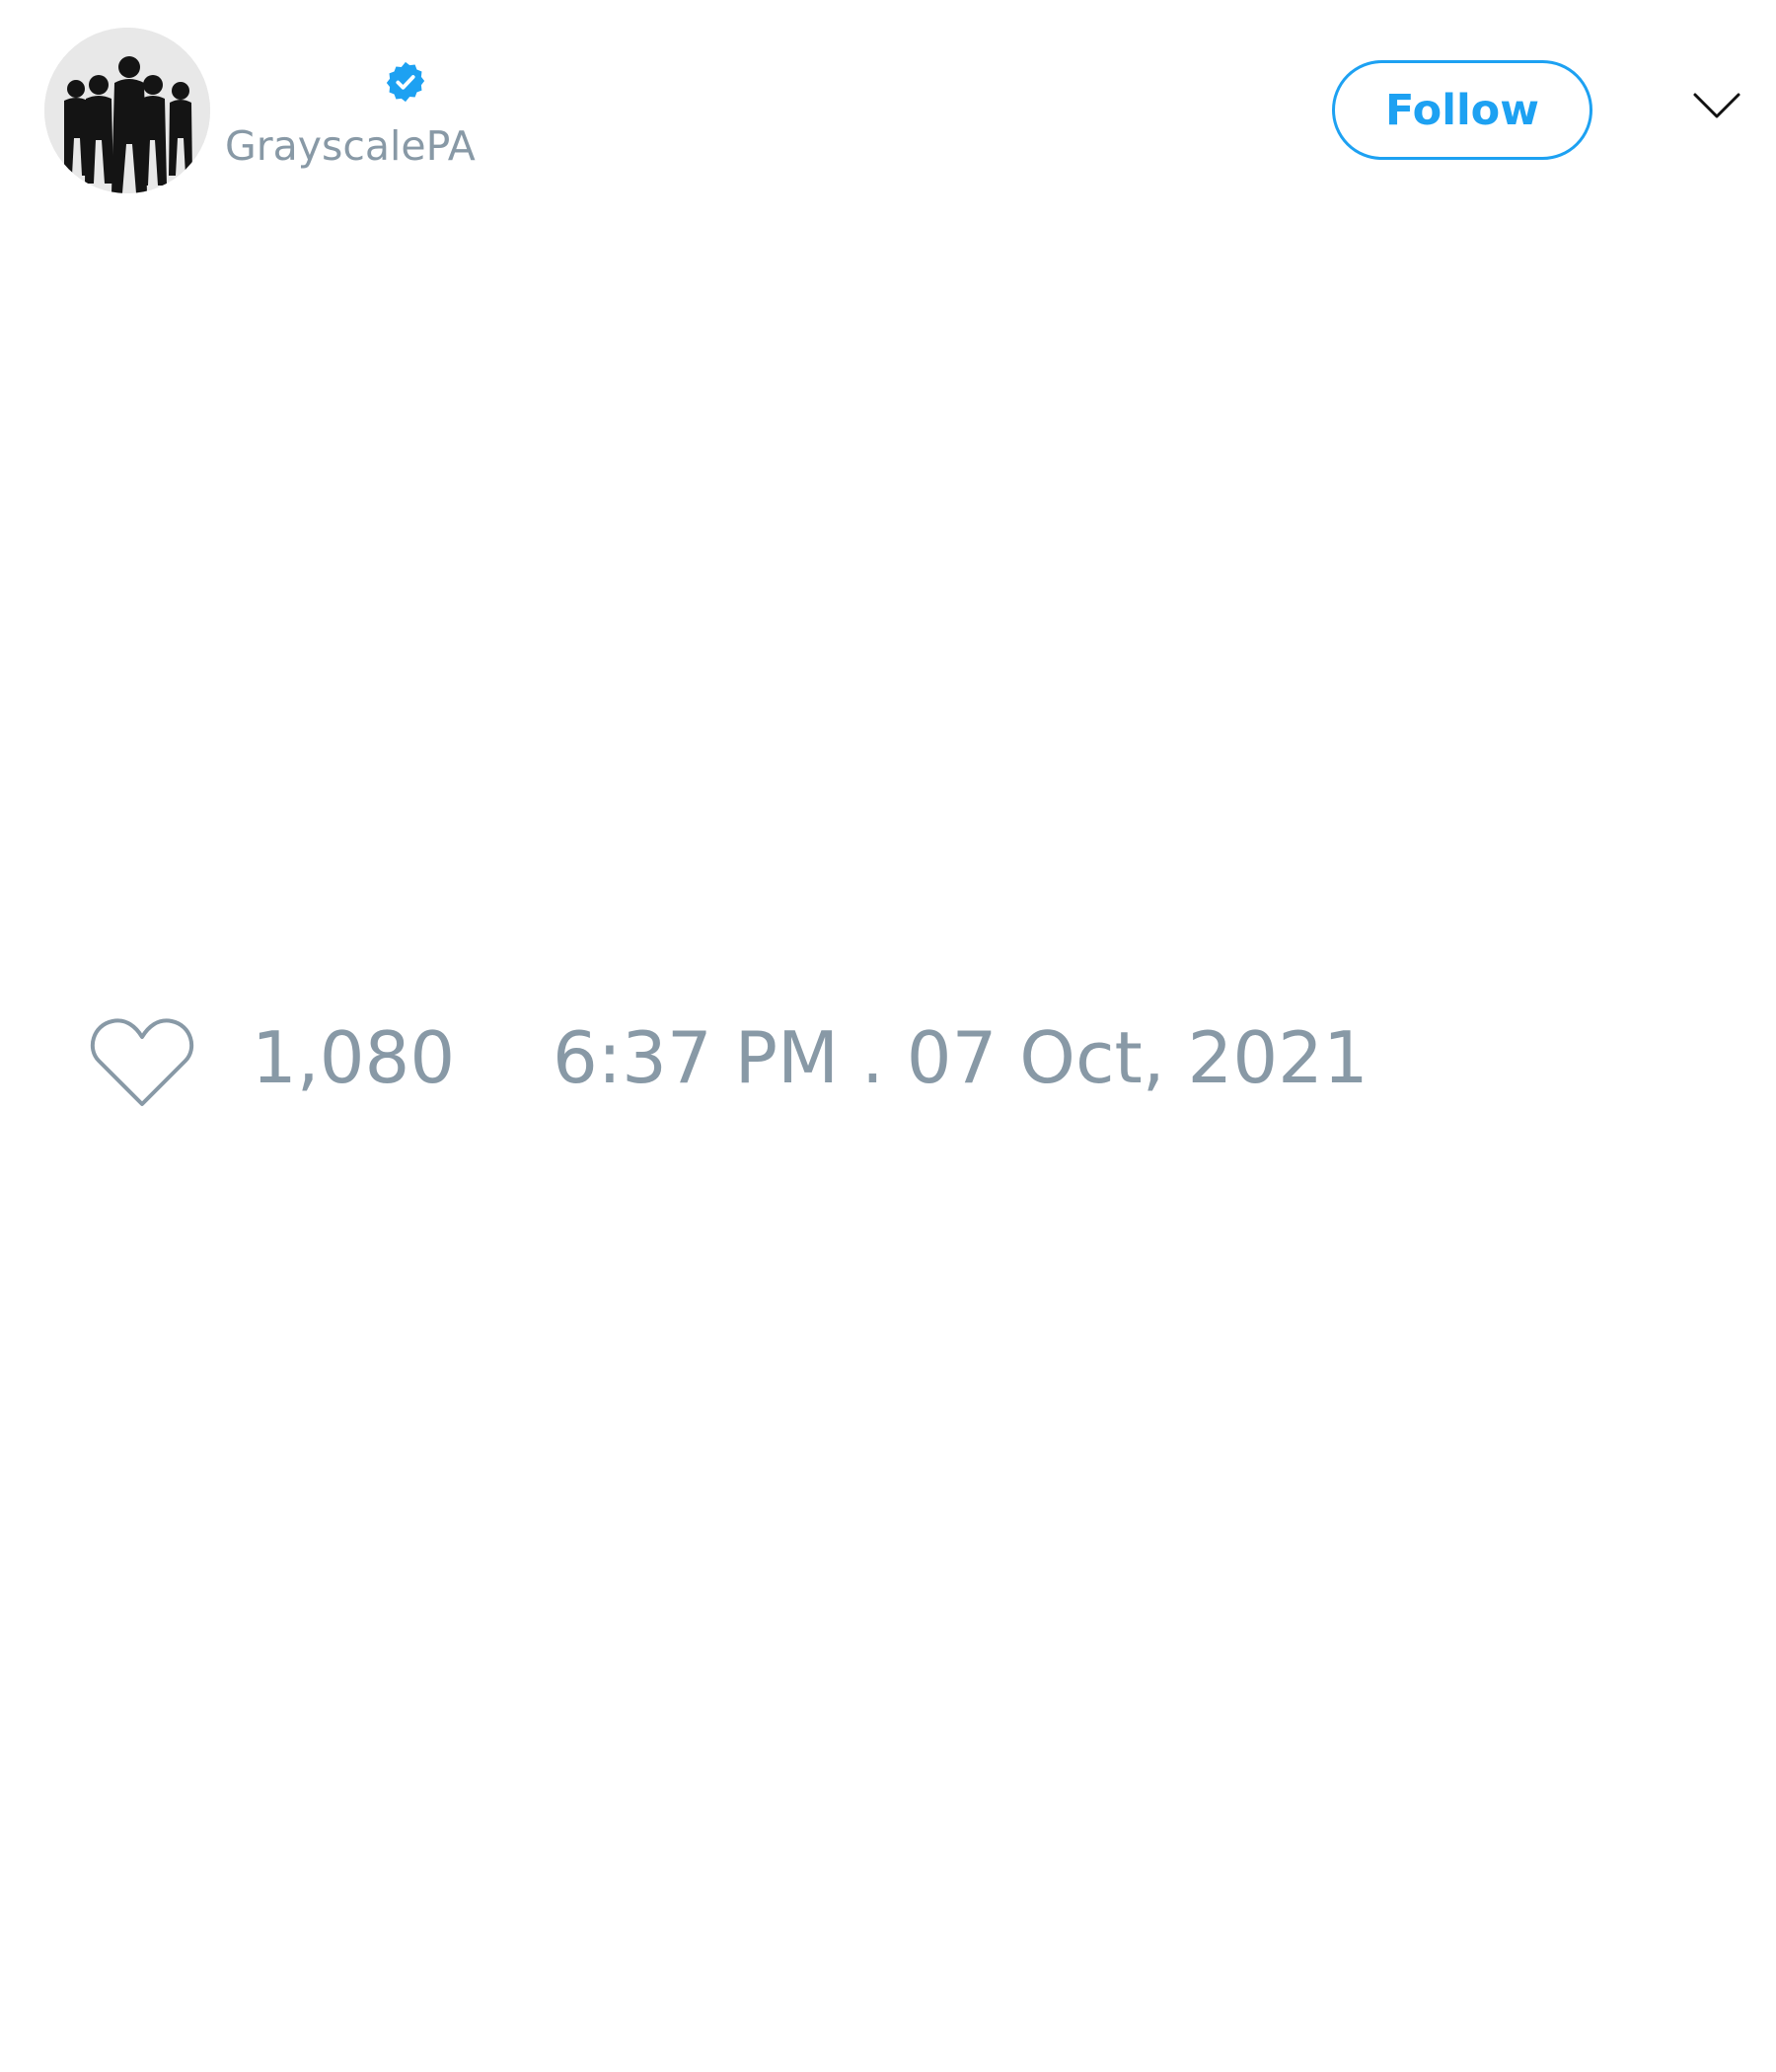 The height and width of the screenshot is (2072, 1776). Describe the element at coordinates (1717, 106) in the screenshot. I see `chevron-down-icon` at that location.